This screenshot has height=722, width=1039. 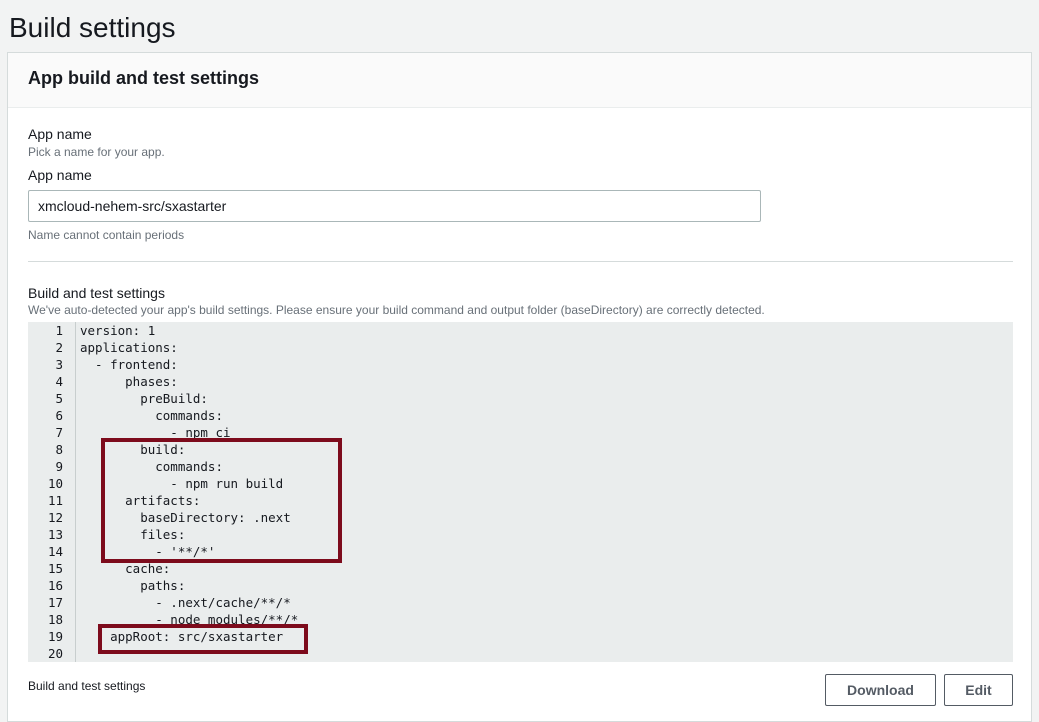 I want to click on code-line: - node_modules/**/*, so click(x=189, y=619).